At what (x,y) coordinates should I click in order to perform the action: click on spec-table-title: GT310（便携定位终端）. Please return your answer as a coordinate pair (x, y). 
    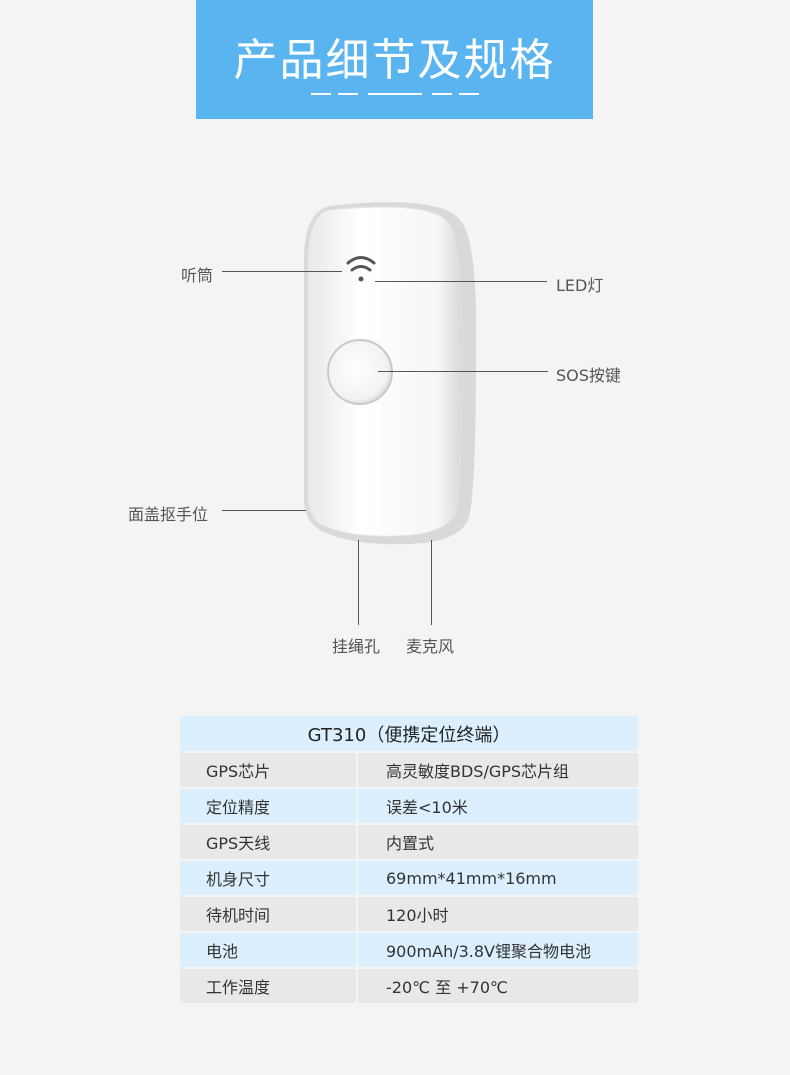
    Looking at the image, I should click on (409, 734).